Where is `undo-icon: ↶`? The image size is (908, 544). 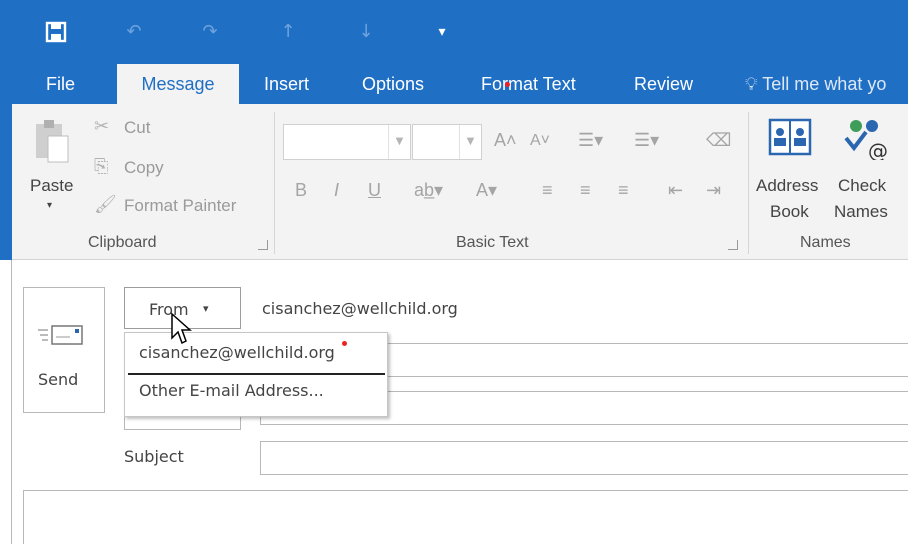
undo-icon: ↶ is located at coordinates (134, 32).